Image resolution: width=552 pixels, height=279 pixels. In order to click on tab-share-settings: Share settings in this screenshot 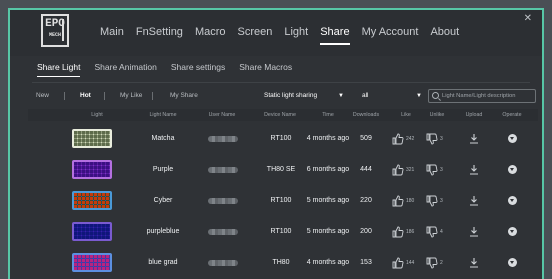, I will do `click(198, 67)`.